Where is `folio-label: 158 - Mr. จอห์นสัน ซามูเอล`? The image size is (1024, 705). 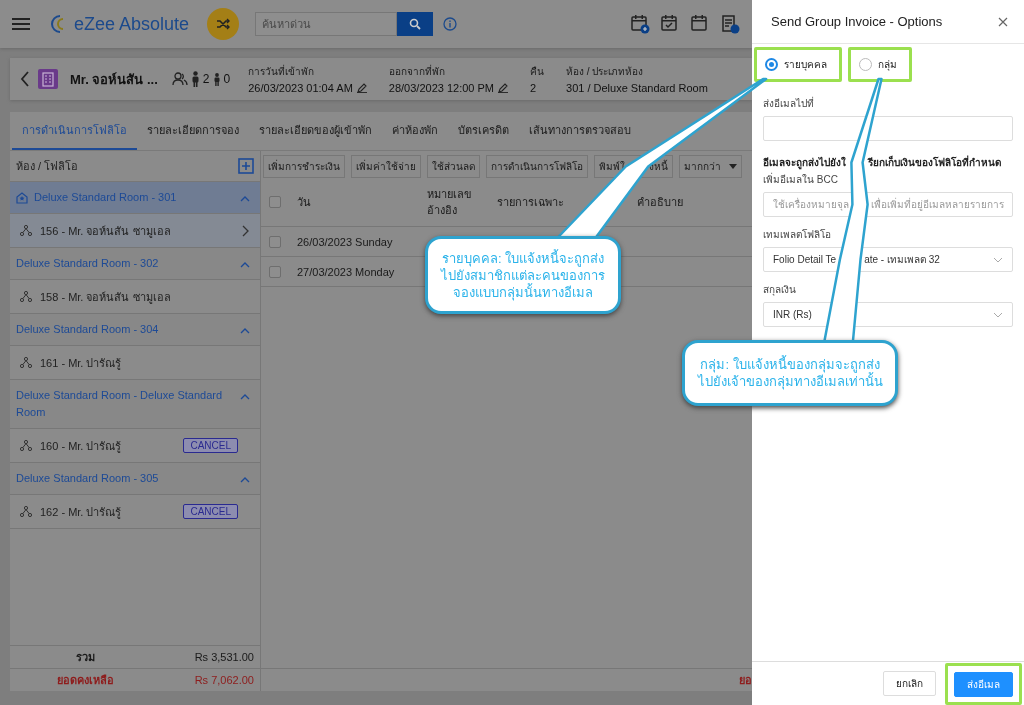 folio-label: 158 - Mr. จอห์นสัน ซามูเอล is located at coordinates (106, 297).